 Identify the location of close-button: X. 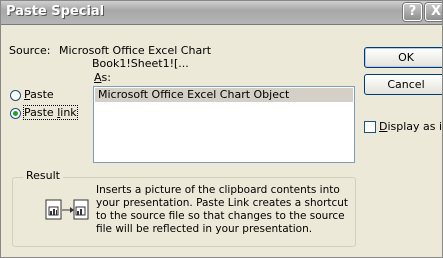
(433, 12).